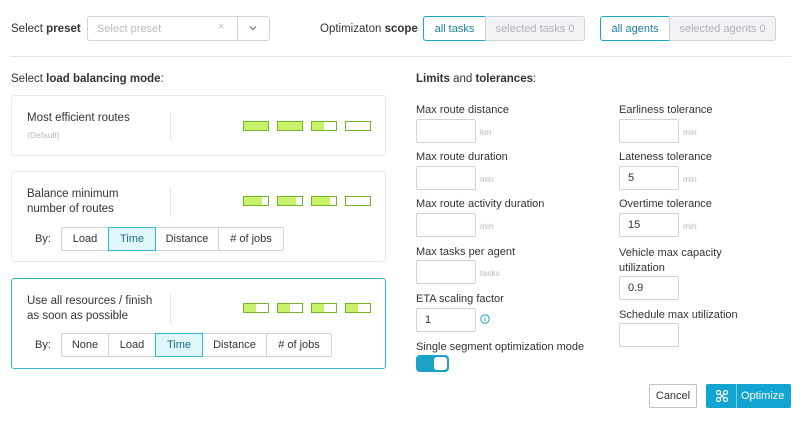  Describe the element at coordinates (446, 225) in the screenshot. I see `max-activity-duration-input` at that location.